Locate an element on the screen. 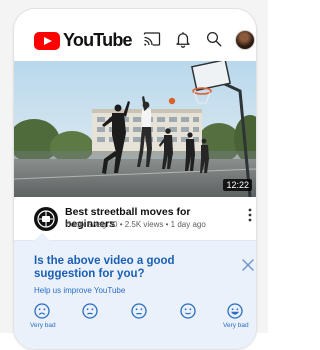  channel-logo-icon is located at coordinates (46, 219).